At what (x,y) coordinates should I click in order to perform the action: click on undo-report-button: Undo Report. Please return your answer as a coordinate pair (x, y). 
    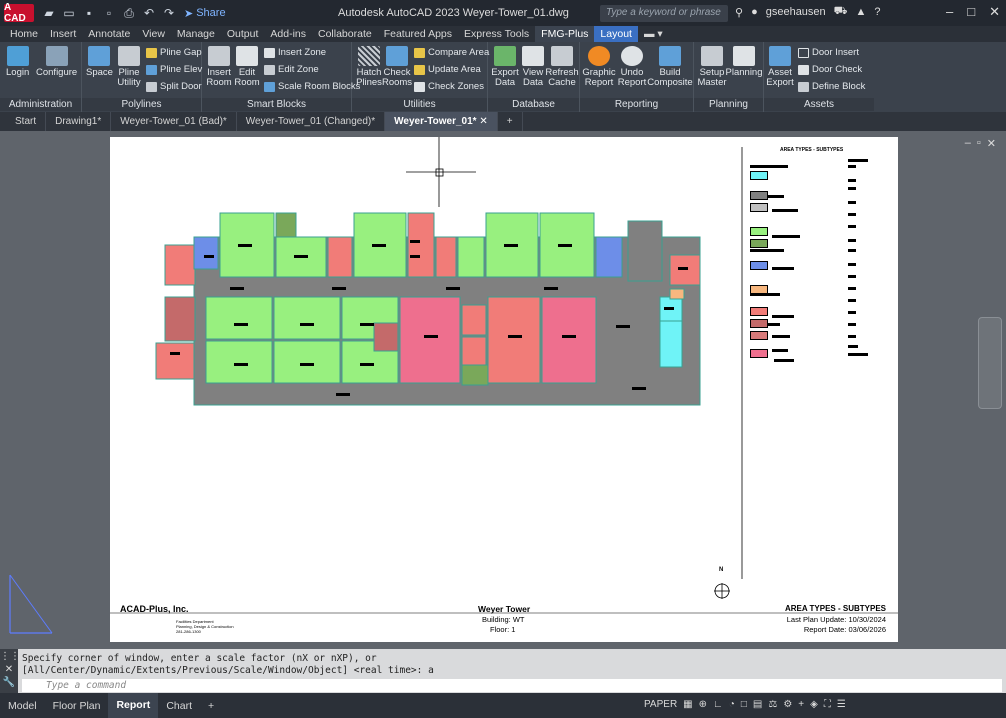
    Looking at the image, I should click on (632, 67).